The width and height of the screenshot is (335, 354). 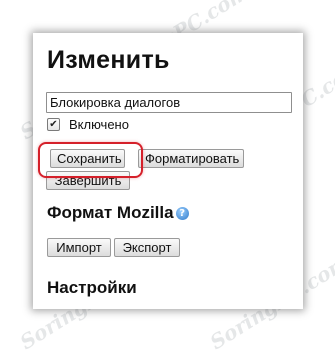 I want to click on mozilla-format-label: Формат Mozilla, so click(x=110, y=212).